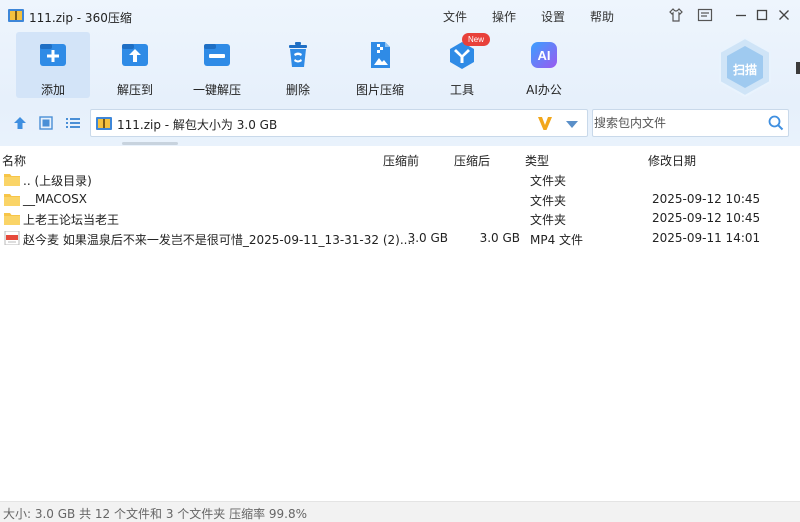 This screenshot has height=522, width=800. Describe the element at coordinates (80, 18) in the screenshot. I see `window-title: 111.zip - 360压缩` at that location.